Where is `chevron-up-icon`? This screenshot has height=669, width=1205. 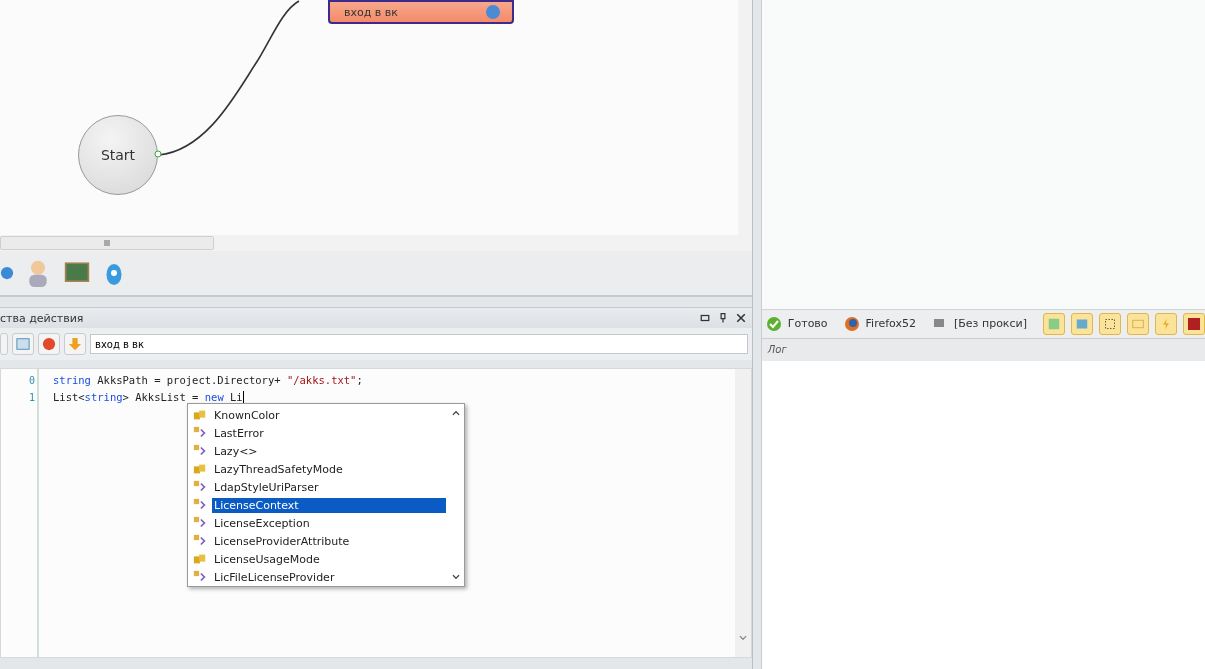
chevron-up-icon is located at coordinates (456, 413).